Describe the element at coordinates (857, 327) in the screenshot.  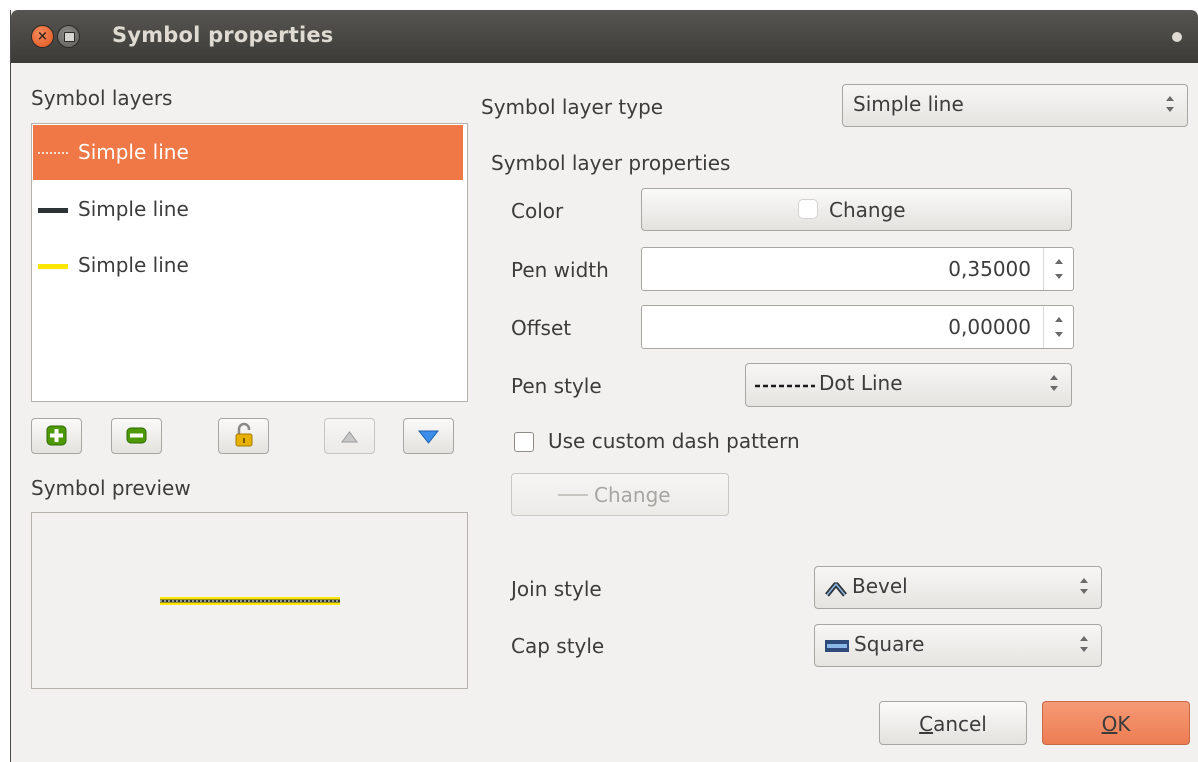
I see `offset-spinbox: 0,00000` at that location.